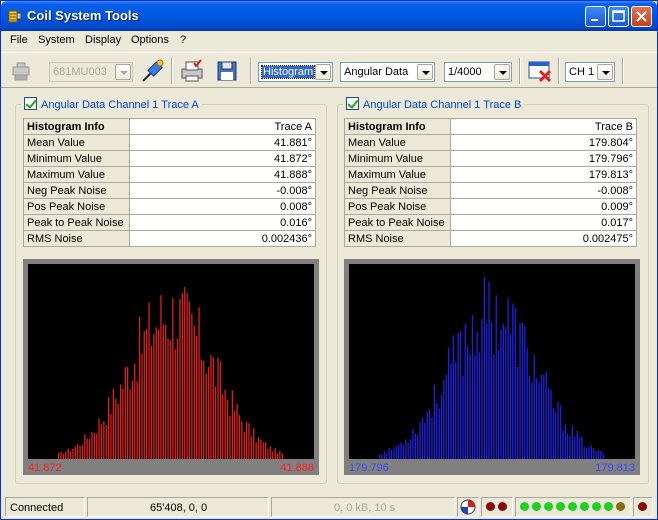 The height and width of the screenshot is (520, 658). Describe the element at coordinates (222, 142) in the screenshot. I see `row-value: 41.881°` at that location.